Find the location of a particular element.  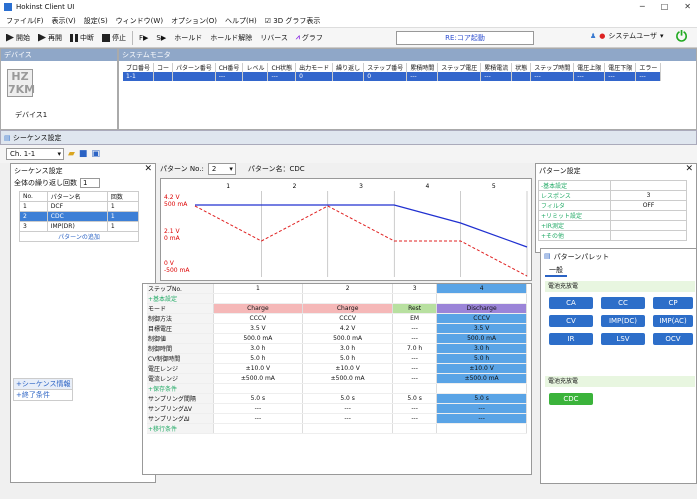

tab-general: 一般 is located at coordinates (556, 271).